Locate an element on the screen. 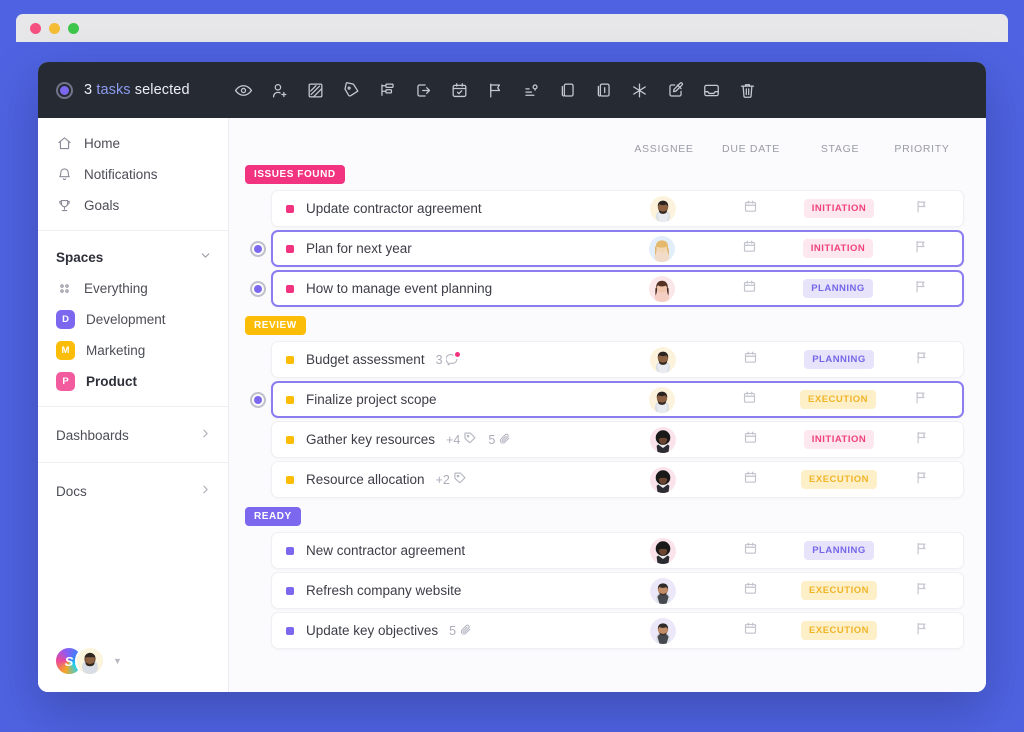  task-row: How to manage event planning PLANNING is located at coordinates (617, 288).